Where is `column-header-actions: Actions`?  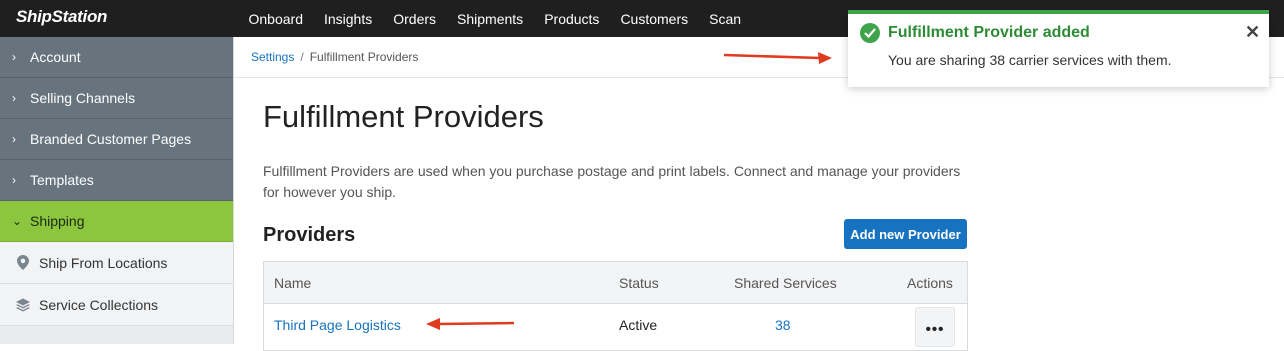
column-header-actions: Actions is located at coordinates (930, 283).